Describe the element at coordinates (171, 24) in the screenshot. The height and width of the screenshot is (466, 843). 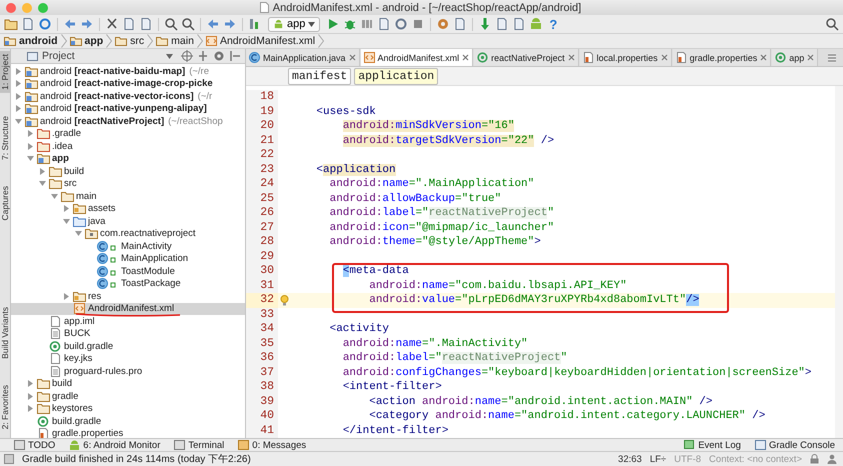
I see `zoom-in-icon` at that location.